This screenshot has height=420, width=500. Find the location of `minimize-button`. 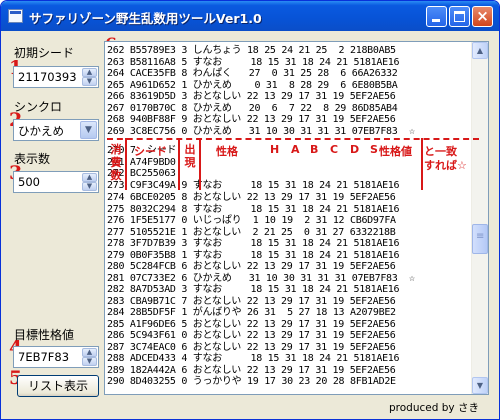

minimize-button is located at coordinates (436, 16).